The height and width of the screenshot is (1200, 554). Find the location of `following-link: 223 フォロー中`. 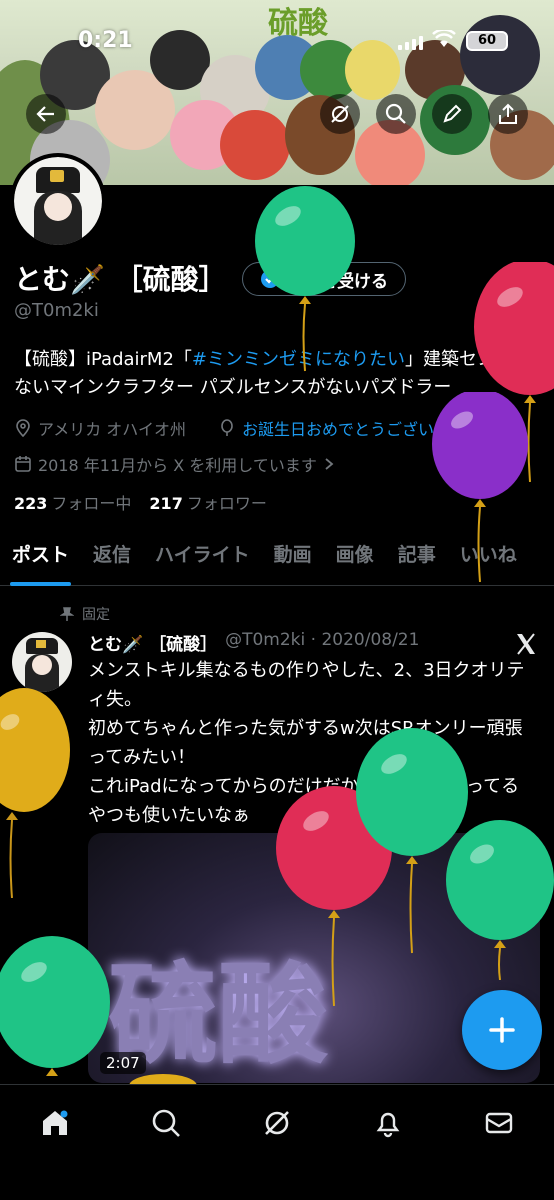

following-link: 223 フォロー中 is located at coordinates (72, 502).